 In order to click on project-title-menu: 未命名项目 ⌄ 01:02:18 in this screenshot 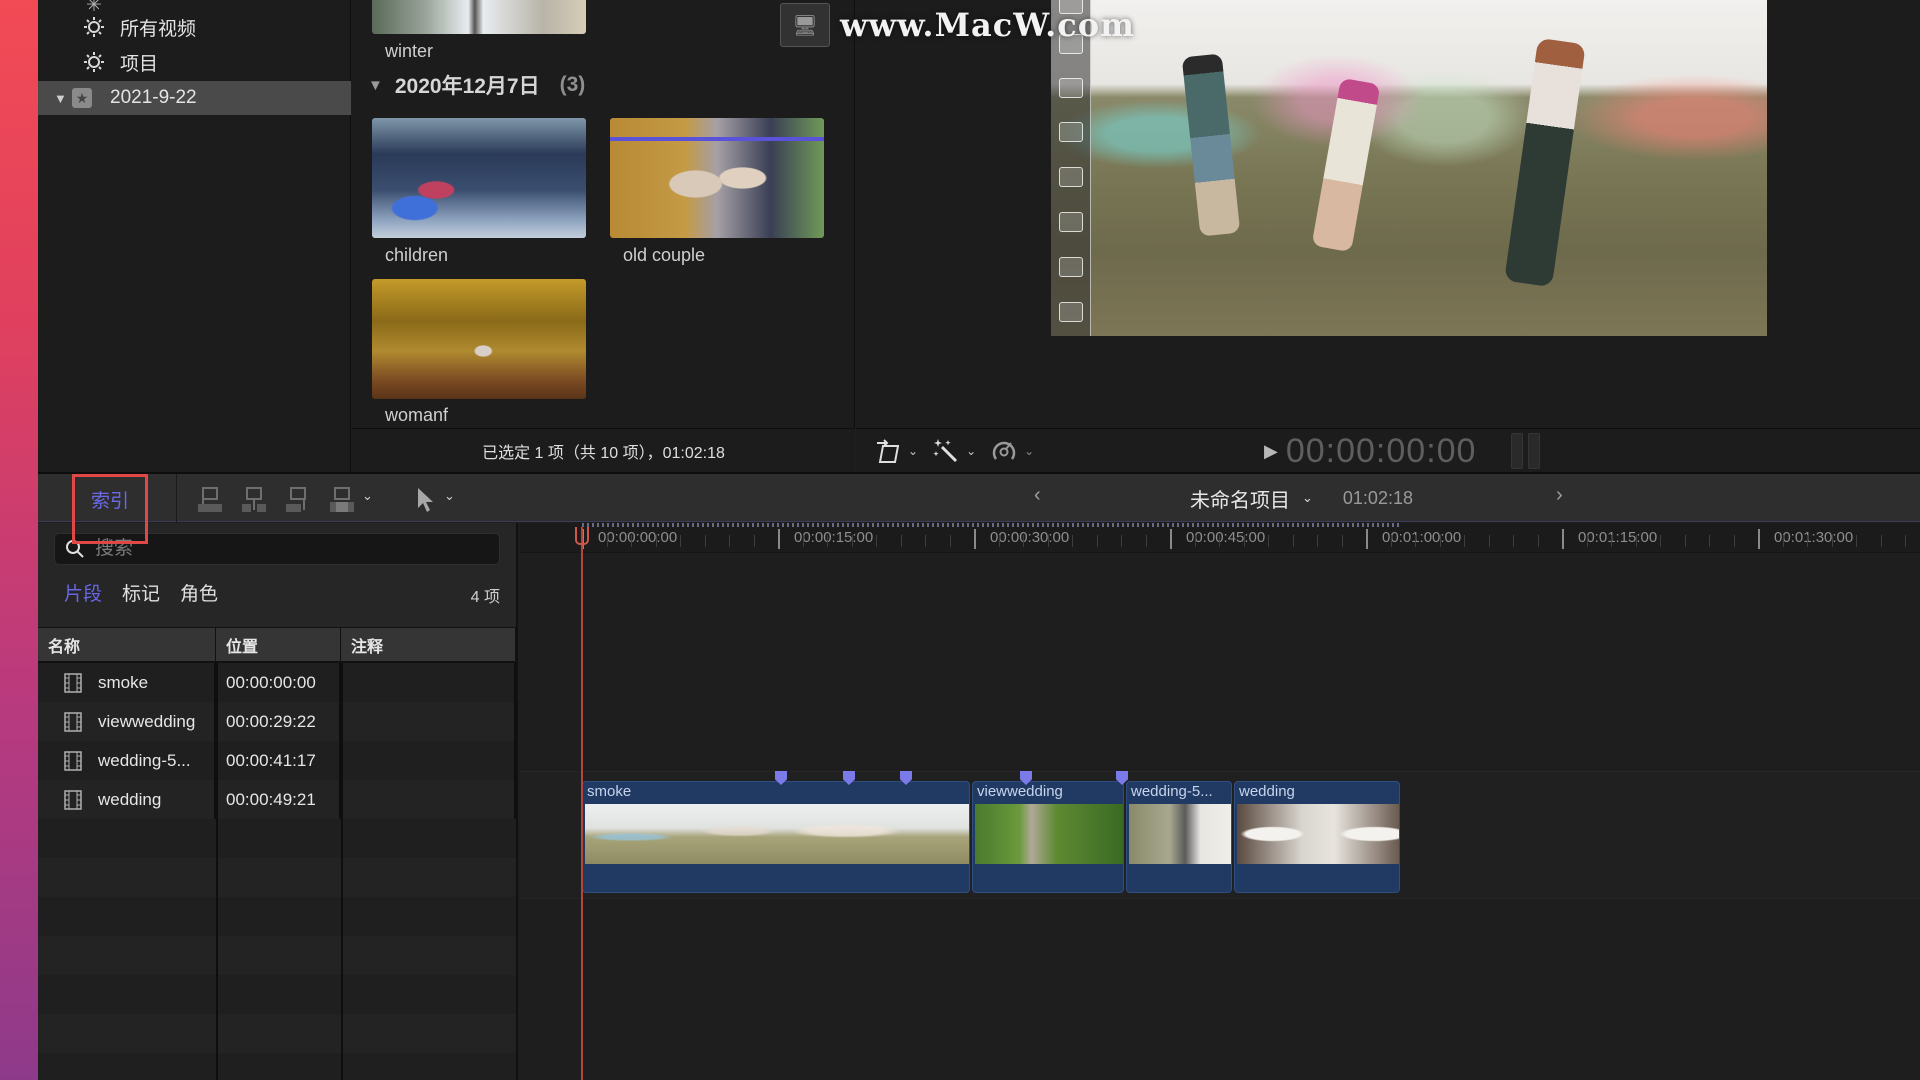, I will do `click(1301, 498)`.